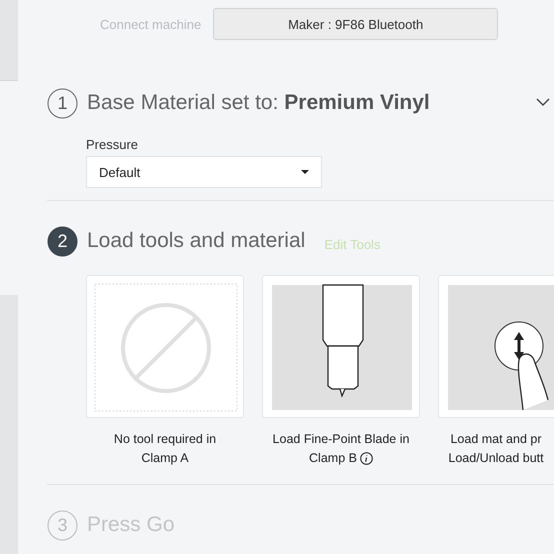  Describe the element at coordinates (366, 458) in the screenshot. I see `info-icon` at that location.